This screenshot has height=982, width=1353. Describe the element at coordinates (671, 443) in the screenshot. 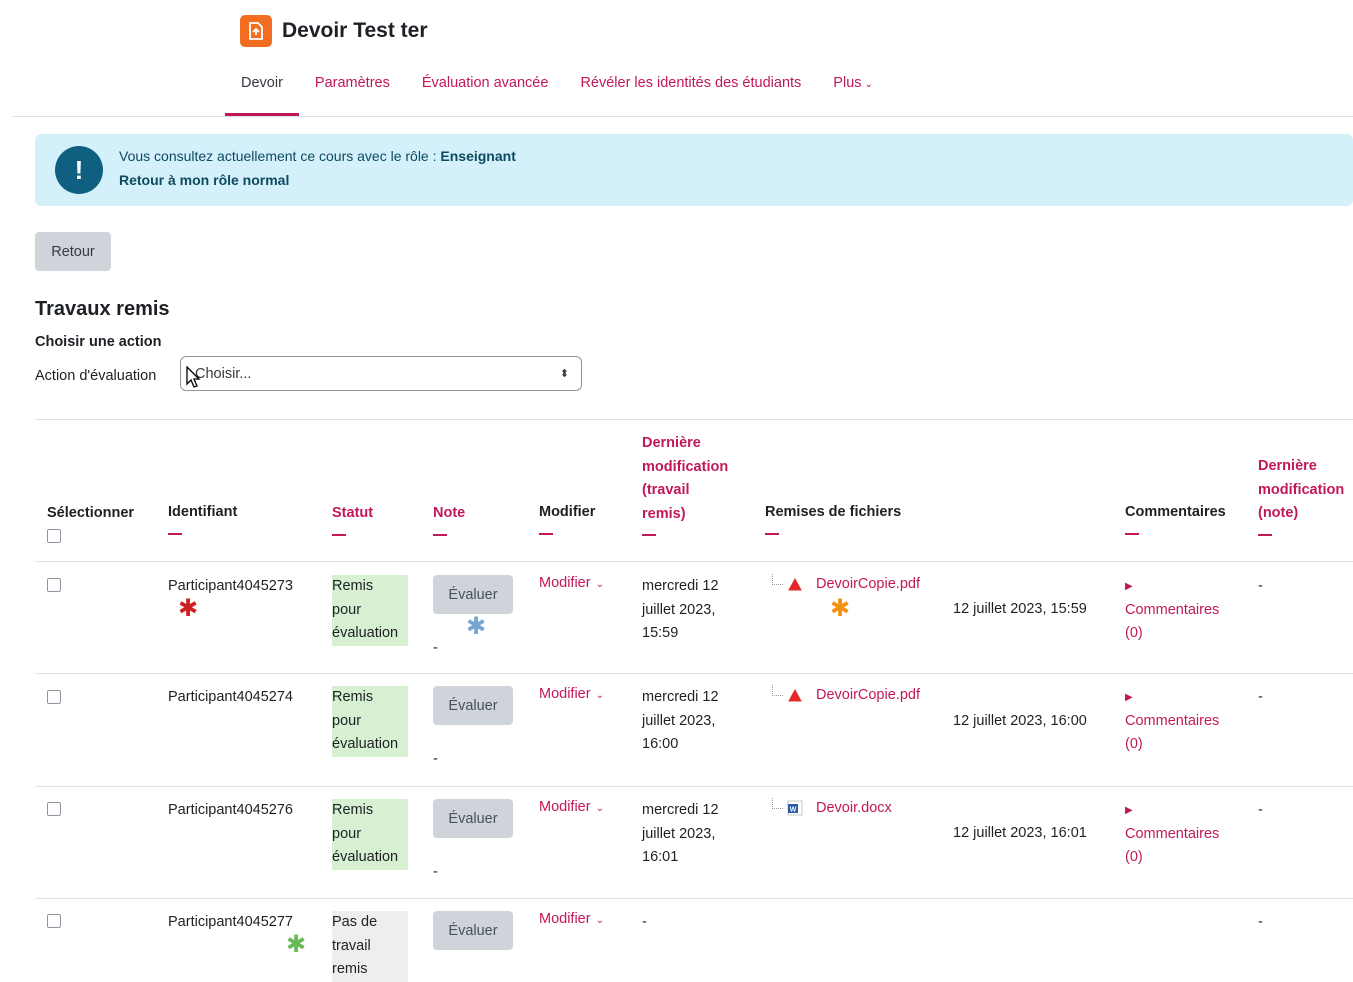

I see `header-text: Dernière` at that location.